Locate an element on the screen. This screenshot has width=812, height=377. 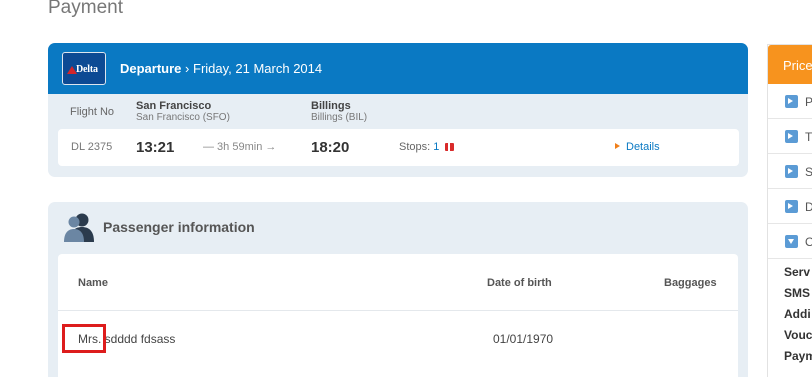
price-panel-header: Price is located at coordinates (790, 64).